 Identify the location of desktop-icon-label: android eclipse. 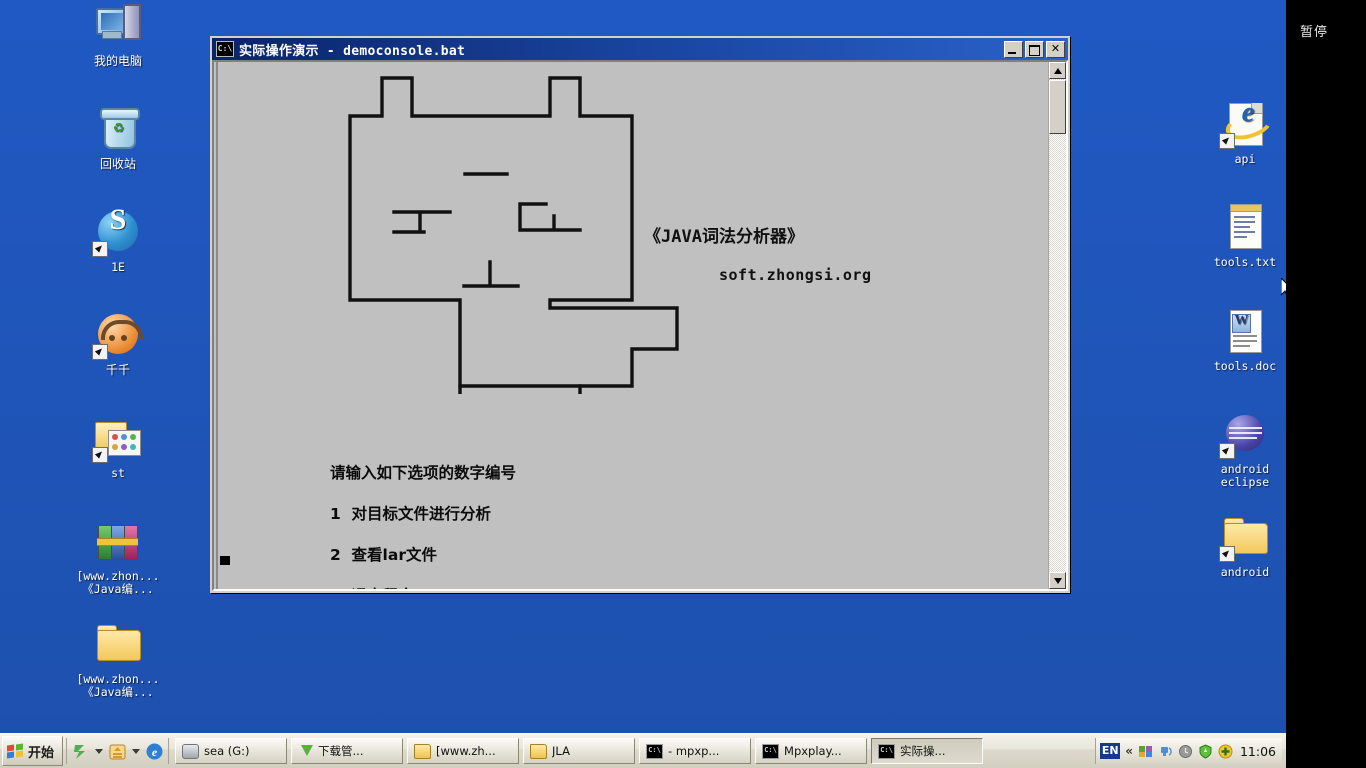
(1245, 475).